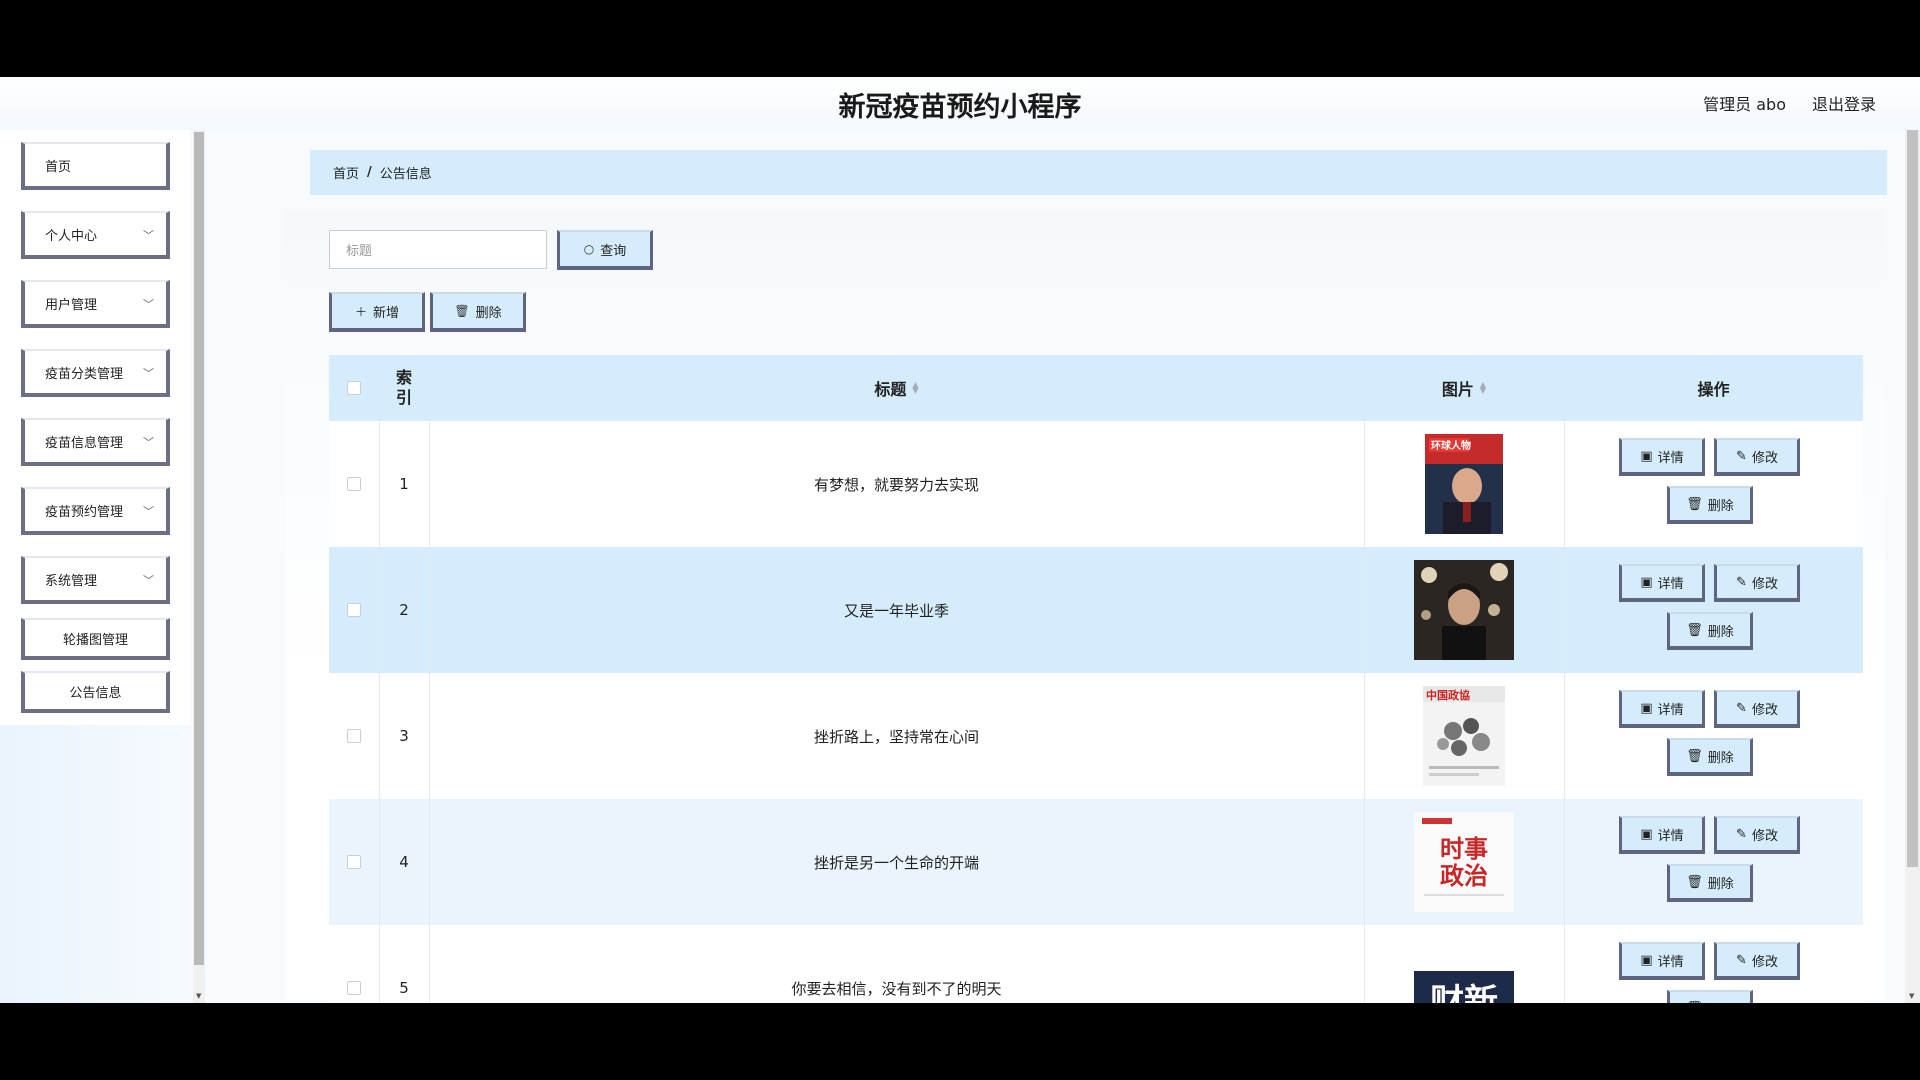 The image size is (1920, 1080). What do you see at coordinates (1464, 736) in the screenshot?
I see `magazine-cover-image: 中国政協` at bounding box center [1464, 736].